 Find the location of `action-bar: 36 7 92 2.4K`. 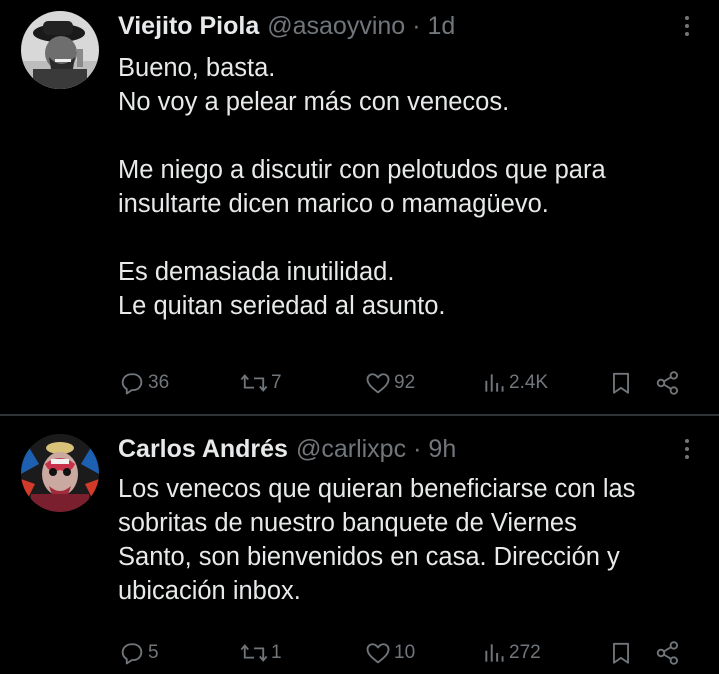

action-bar: 36 7 92 2.4K is located at coordinates (408, 383).